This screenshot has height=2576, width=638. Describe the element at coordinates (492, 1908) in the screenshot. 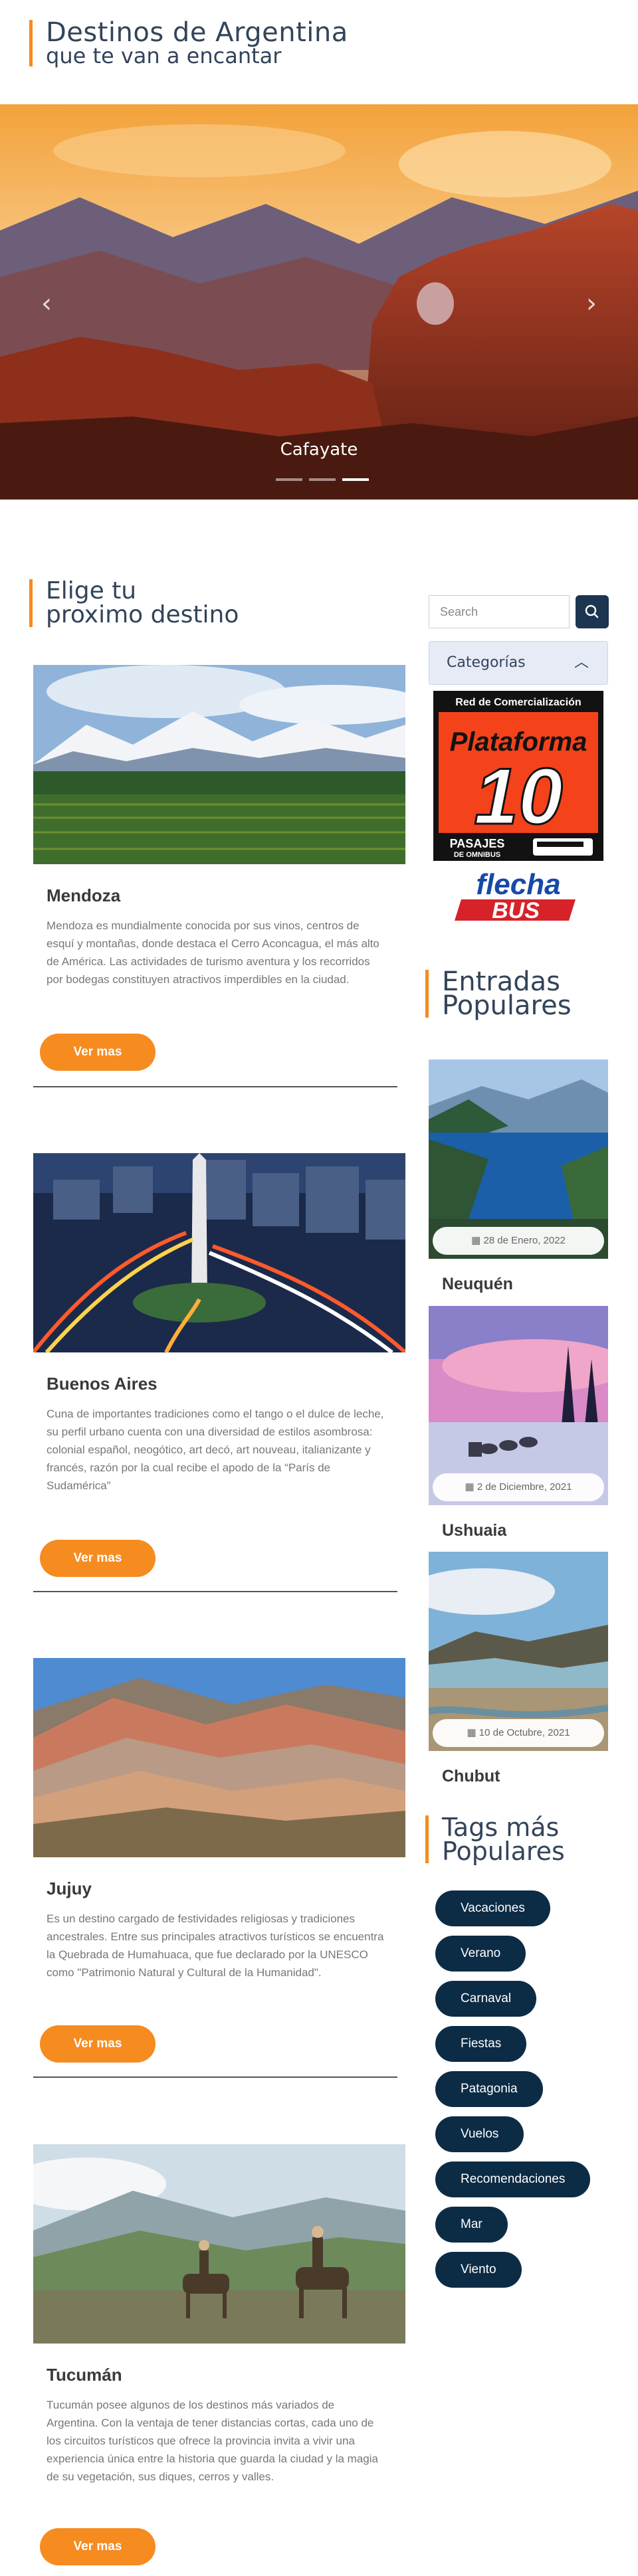

I see `tag-vacaciones: Vacaciones` at that location.